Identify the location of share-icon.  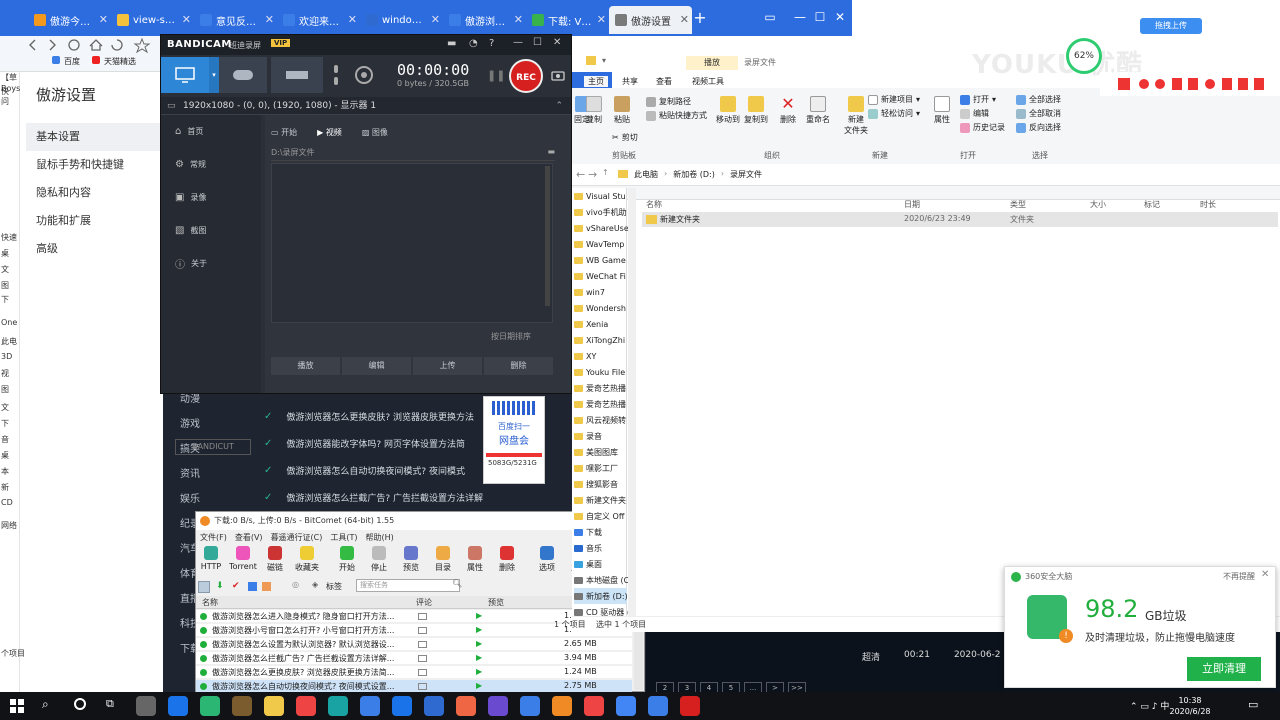
(266, 586).